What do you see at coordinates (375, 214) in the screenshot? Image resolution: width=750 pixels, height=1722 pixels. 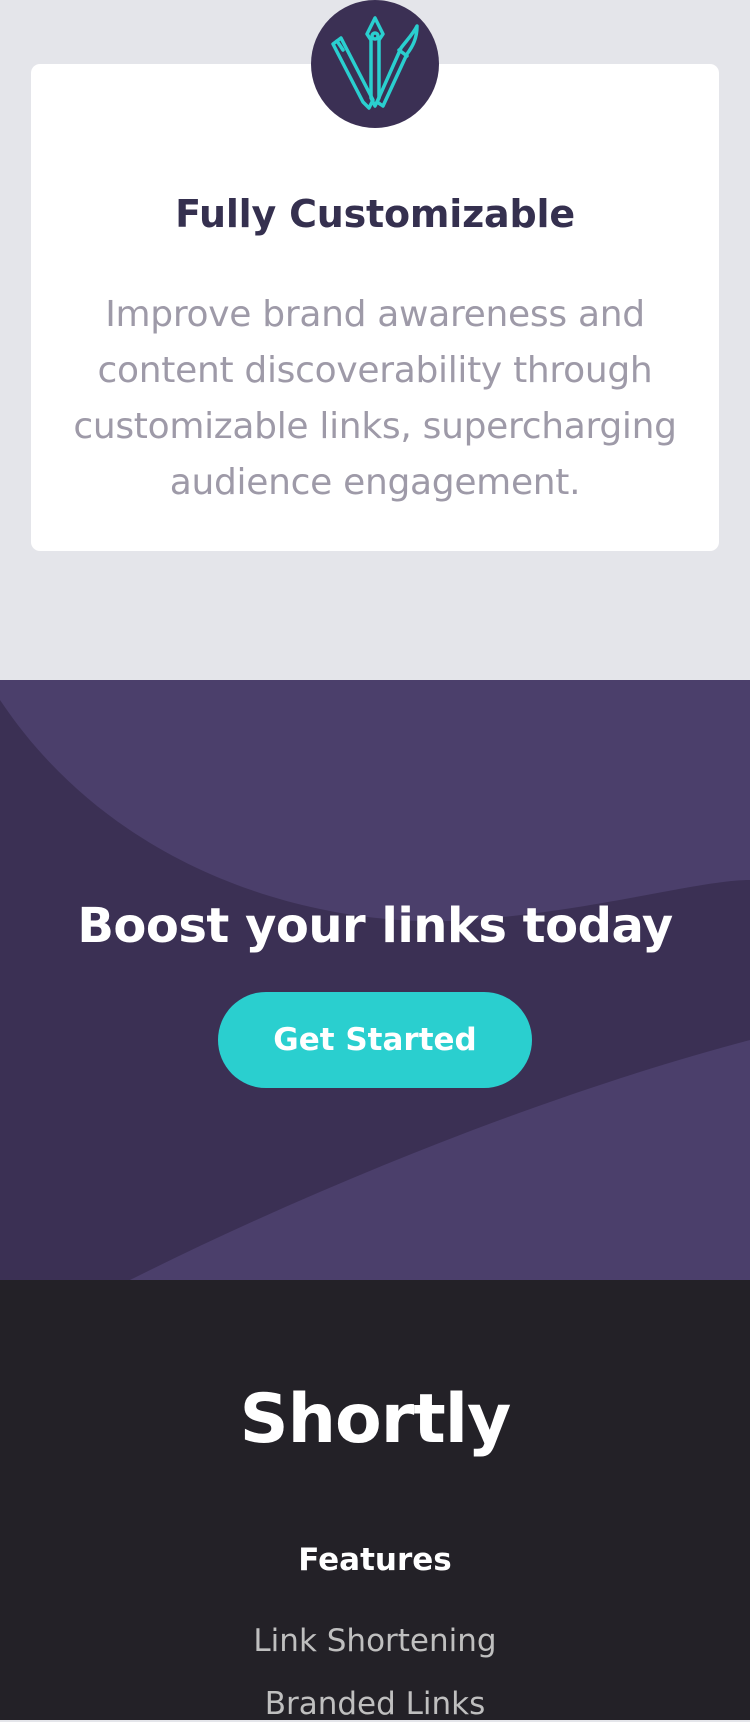 I see `feature-title: Fully Customizable` at bounding box center [375, 214].